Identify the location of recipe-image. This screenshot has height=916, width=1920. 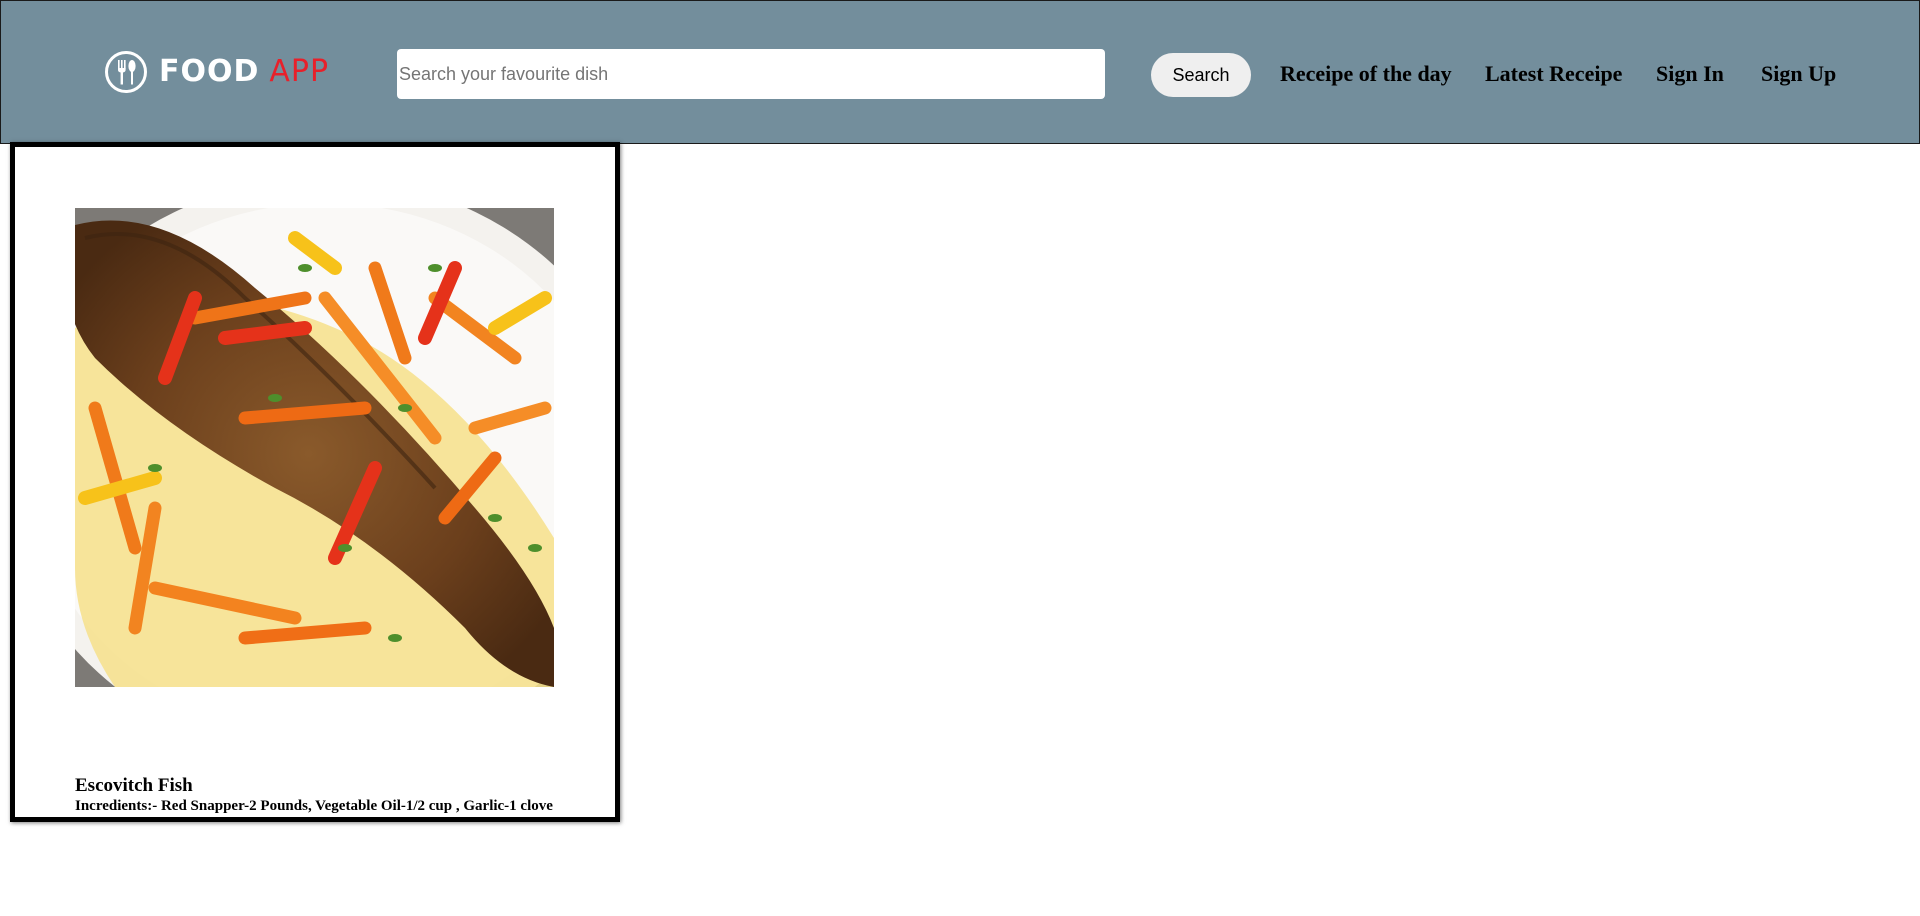
(314, 447).